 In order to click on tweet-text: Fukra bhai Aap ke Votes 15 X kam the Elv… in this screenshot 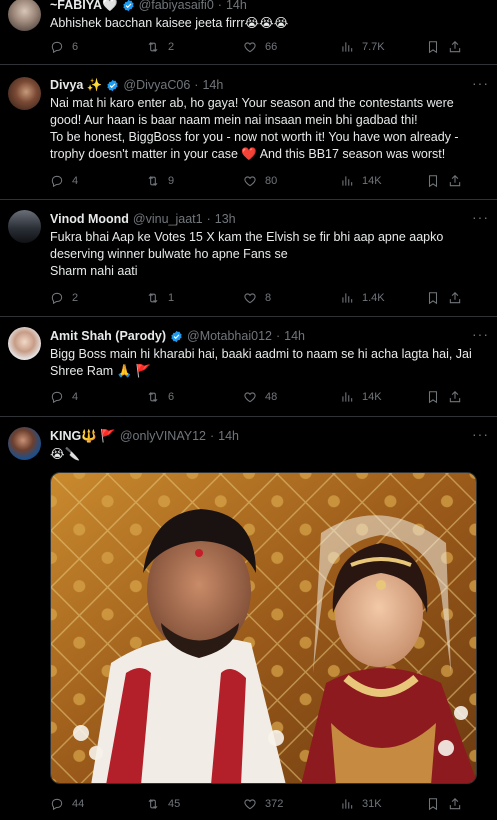, I will do `click(247, 254)`.